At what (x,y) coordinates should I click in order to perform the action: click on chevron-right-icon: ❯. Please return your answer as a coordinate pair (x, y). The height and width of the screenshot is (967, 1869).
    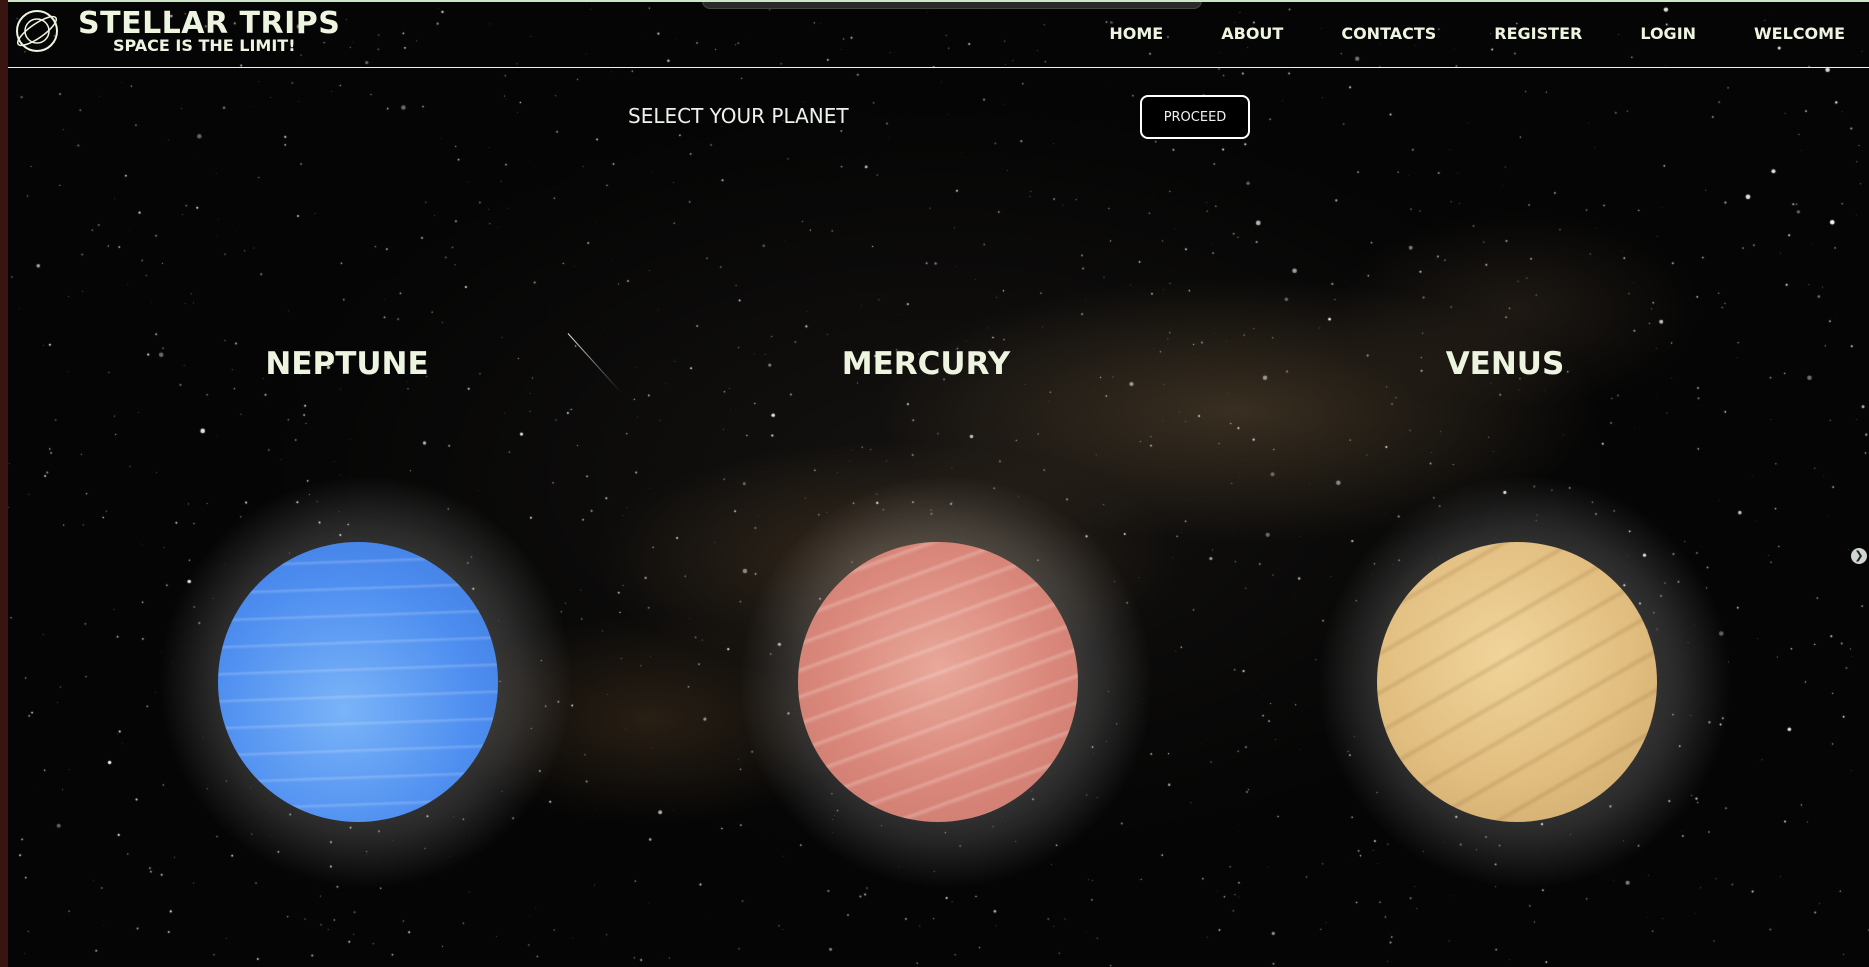
    Looking at the image, I should click on (1859, 556).